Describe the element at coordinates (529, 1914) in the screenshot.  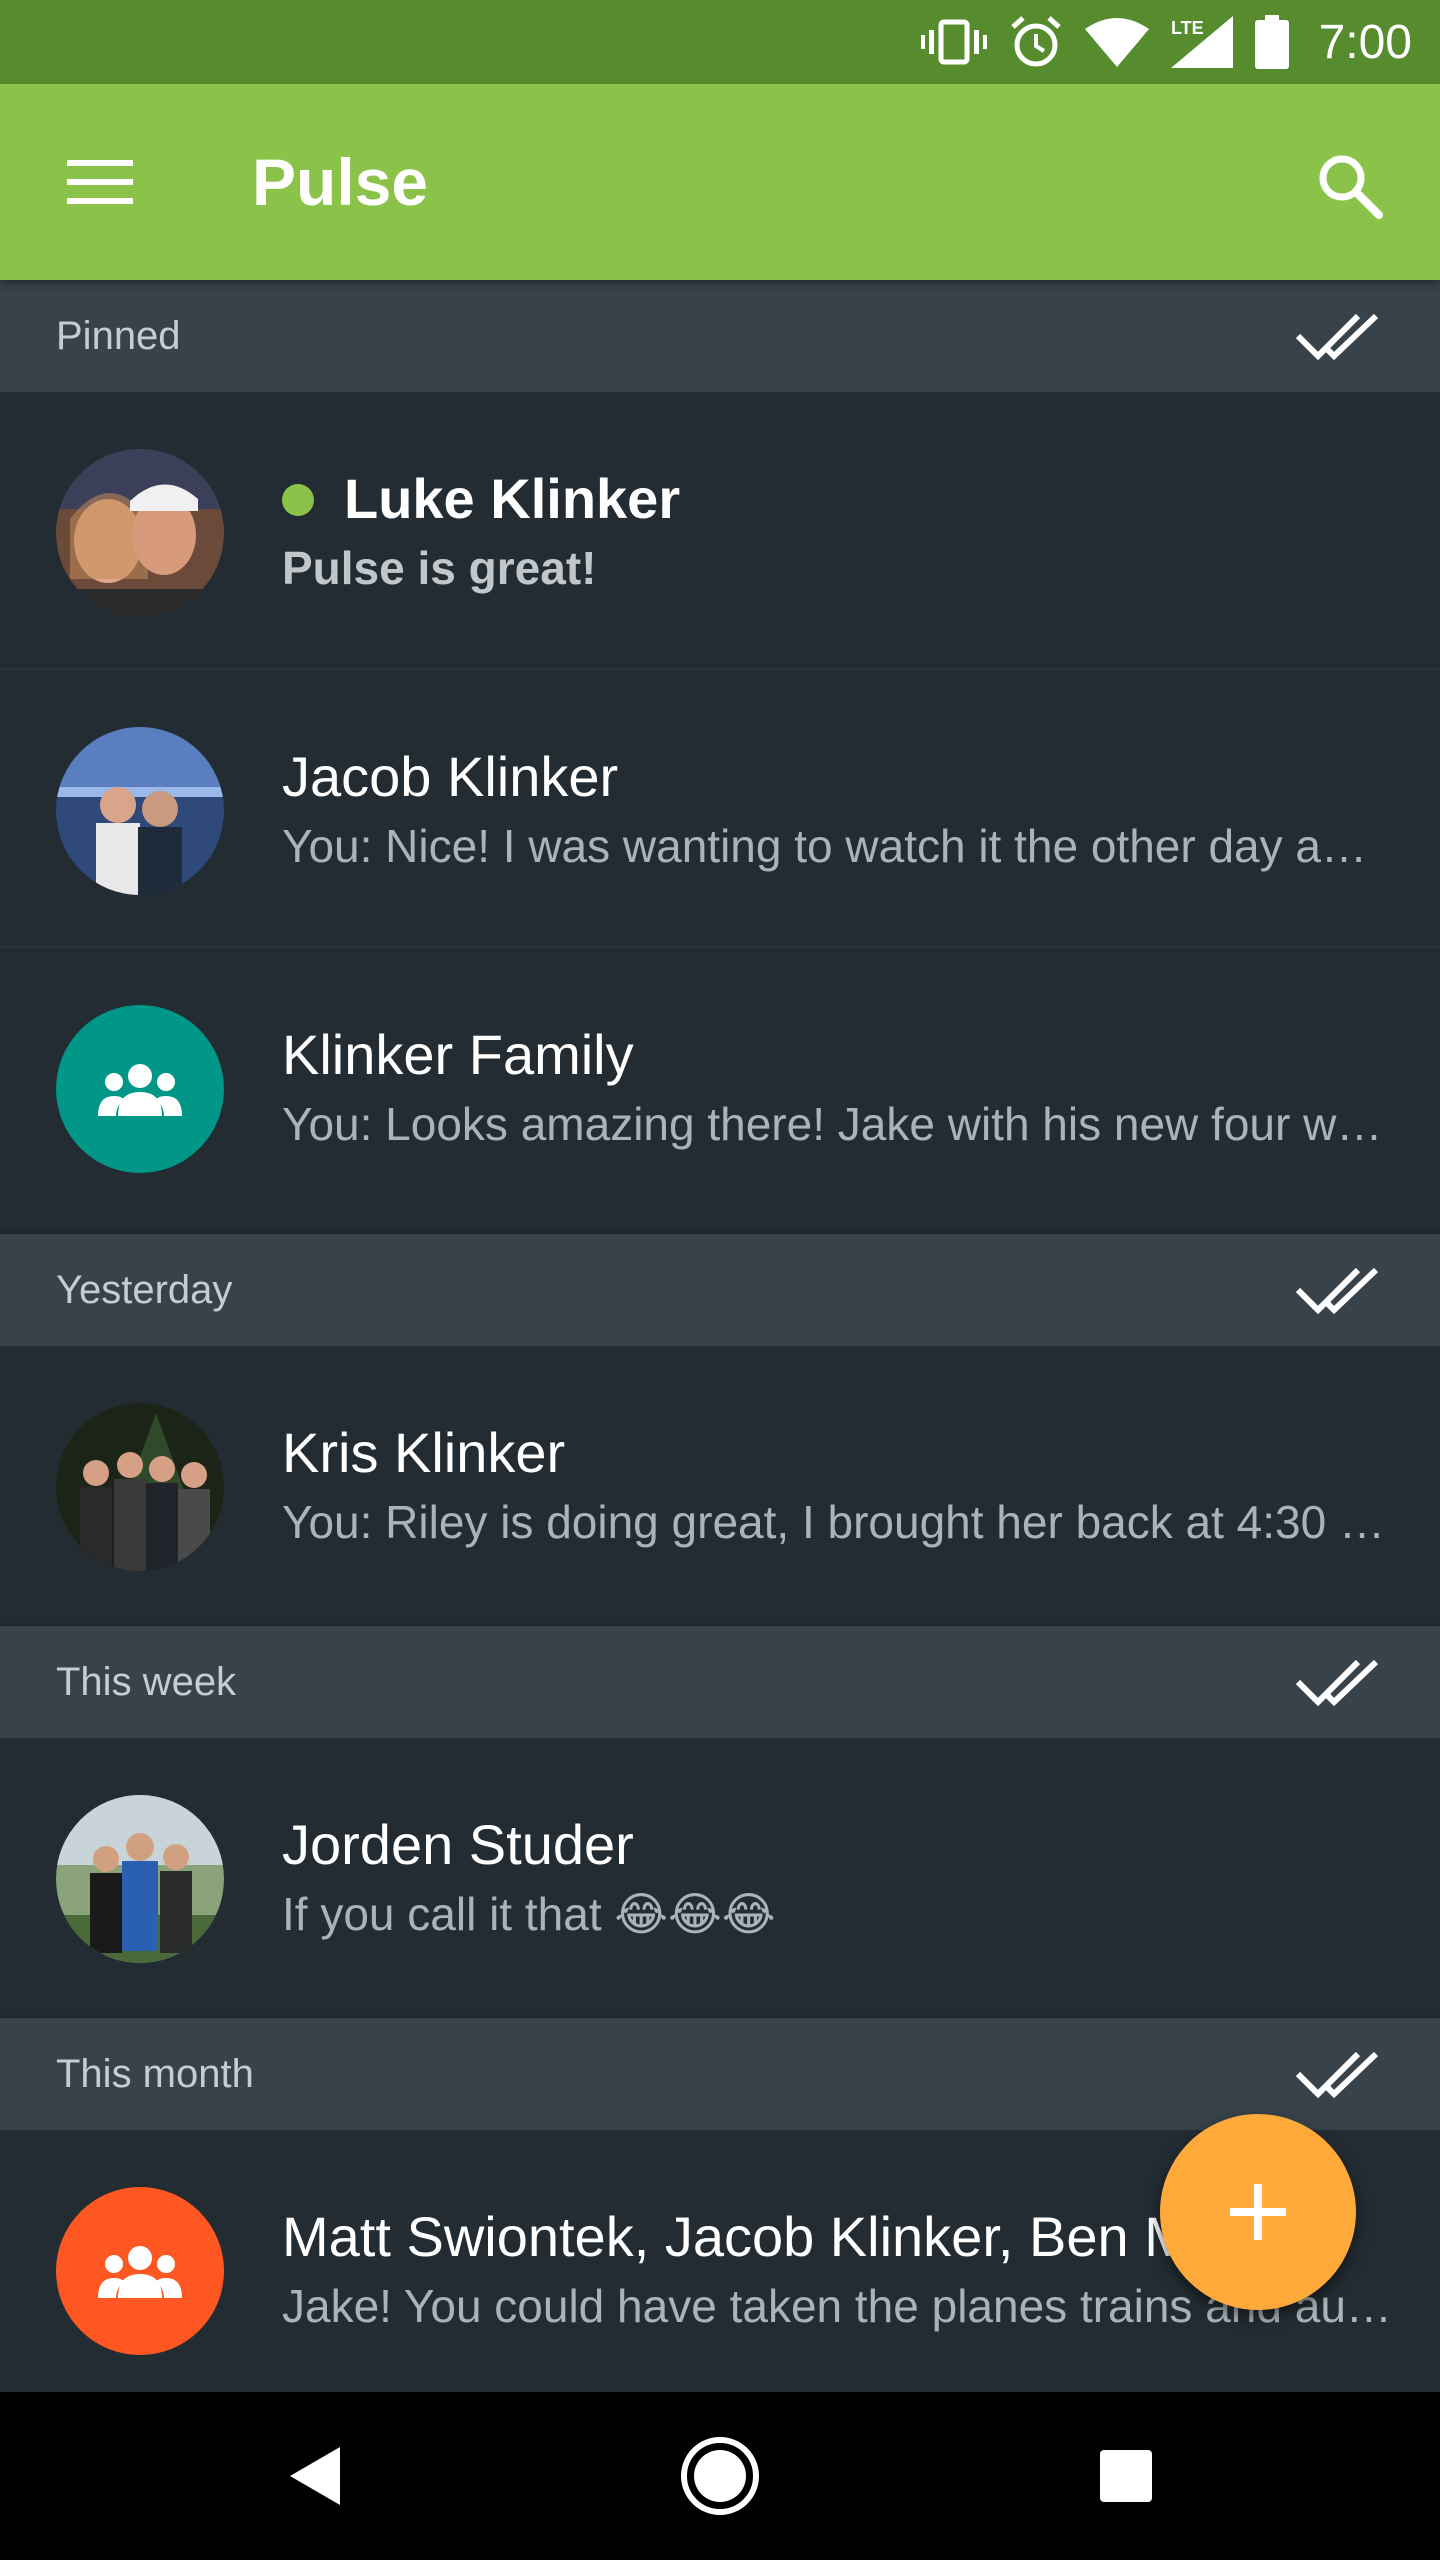
I see `message-snippet: If you call it that 😂😂😂` at that location.